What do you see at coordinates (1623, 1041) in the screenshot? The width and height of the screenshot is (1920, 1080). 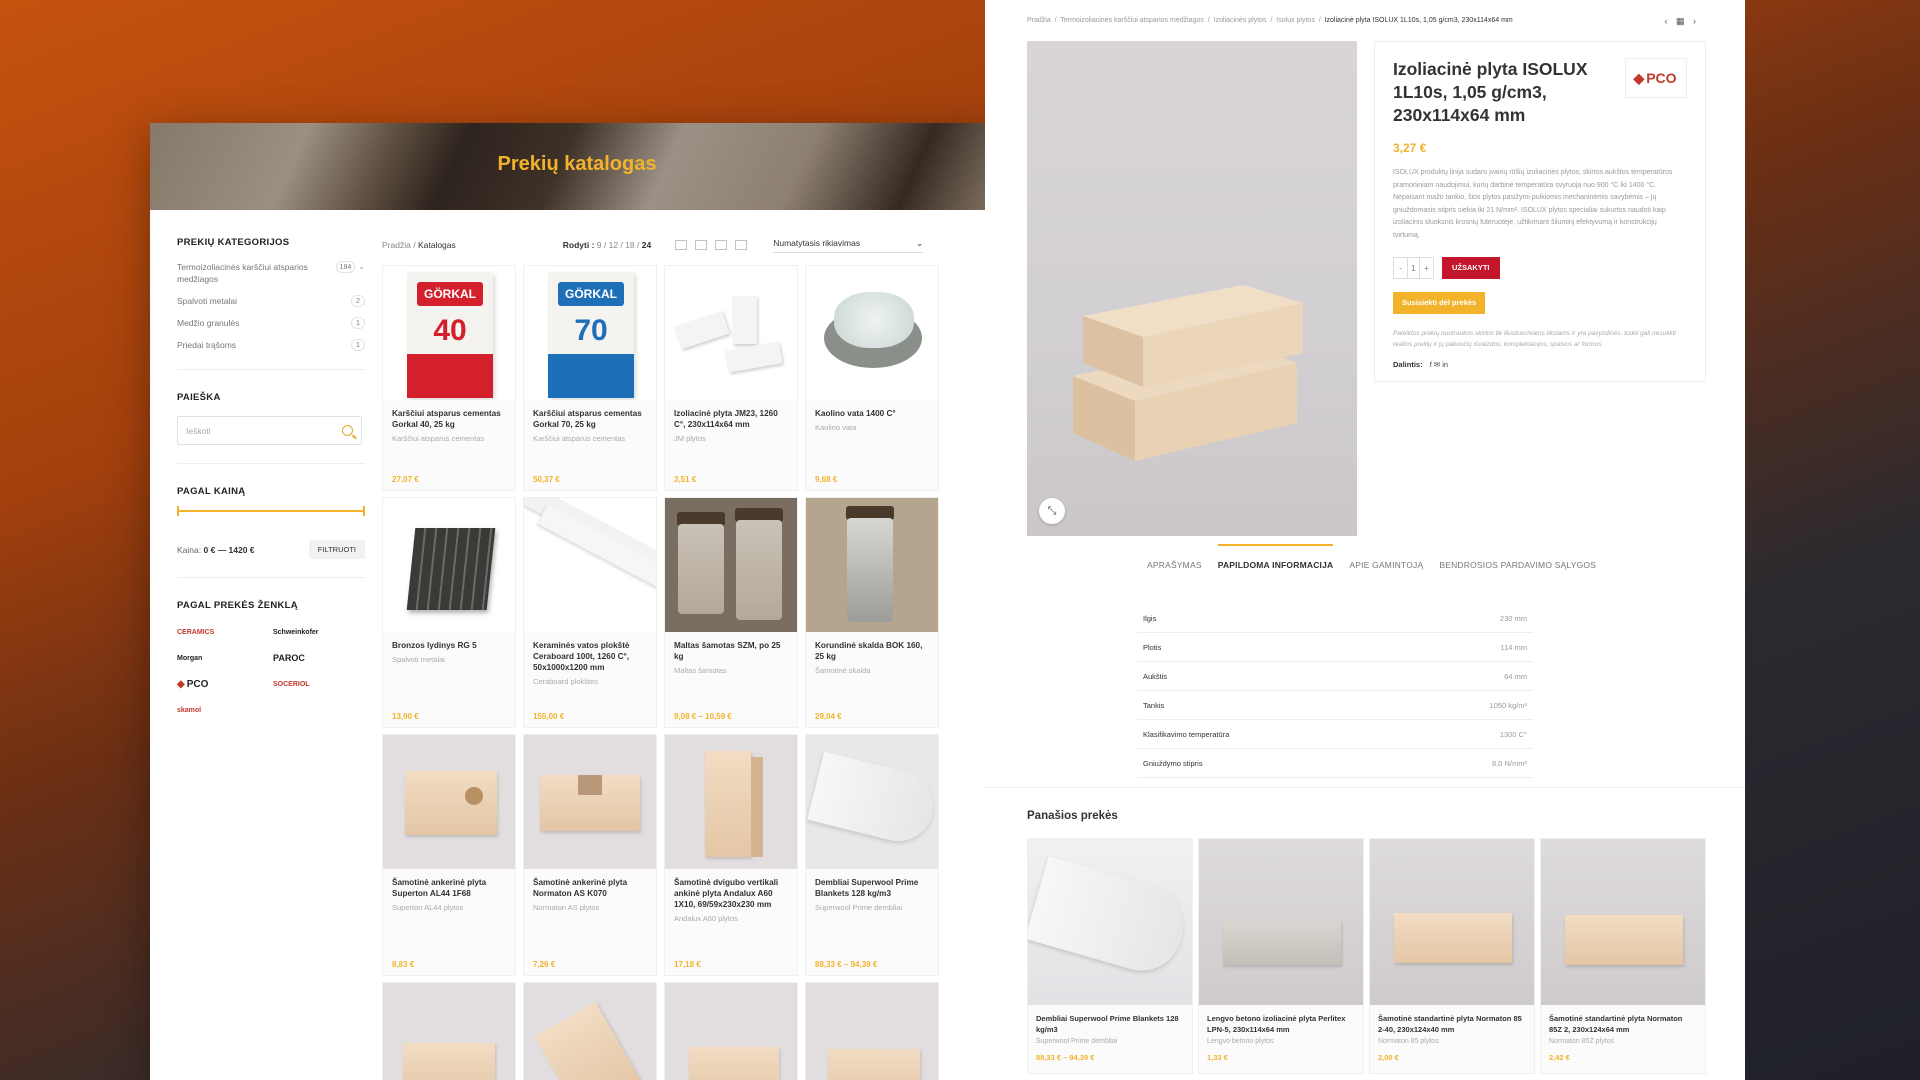 I see `product-category: Normaton 85Z plytos` at bounding box center [1623, 1041].